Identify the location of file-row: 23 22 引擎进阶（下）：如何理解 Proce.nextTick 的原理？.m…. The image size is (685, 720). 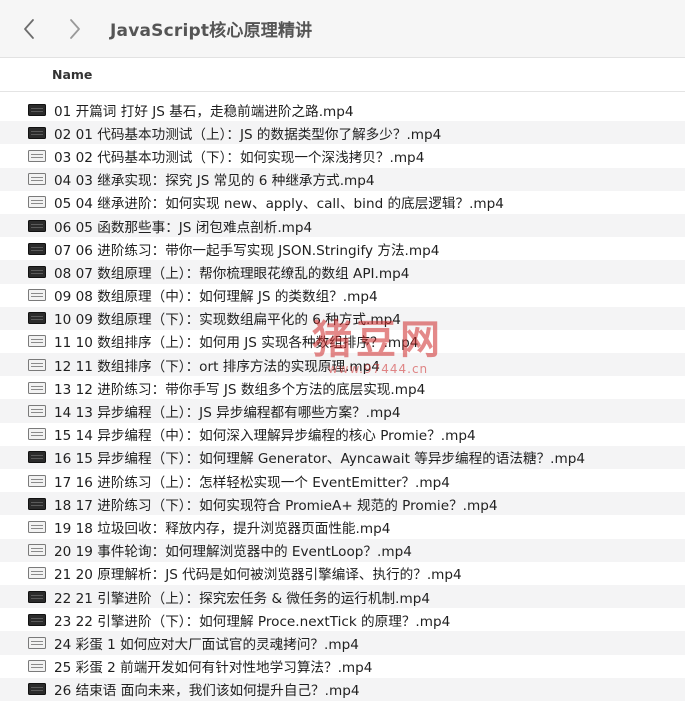
(342, 619).